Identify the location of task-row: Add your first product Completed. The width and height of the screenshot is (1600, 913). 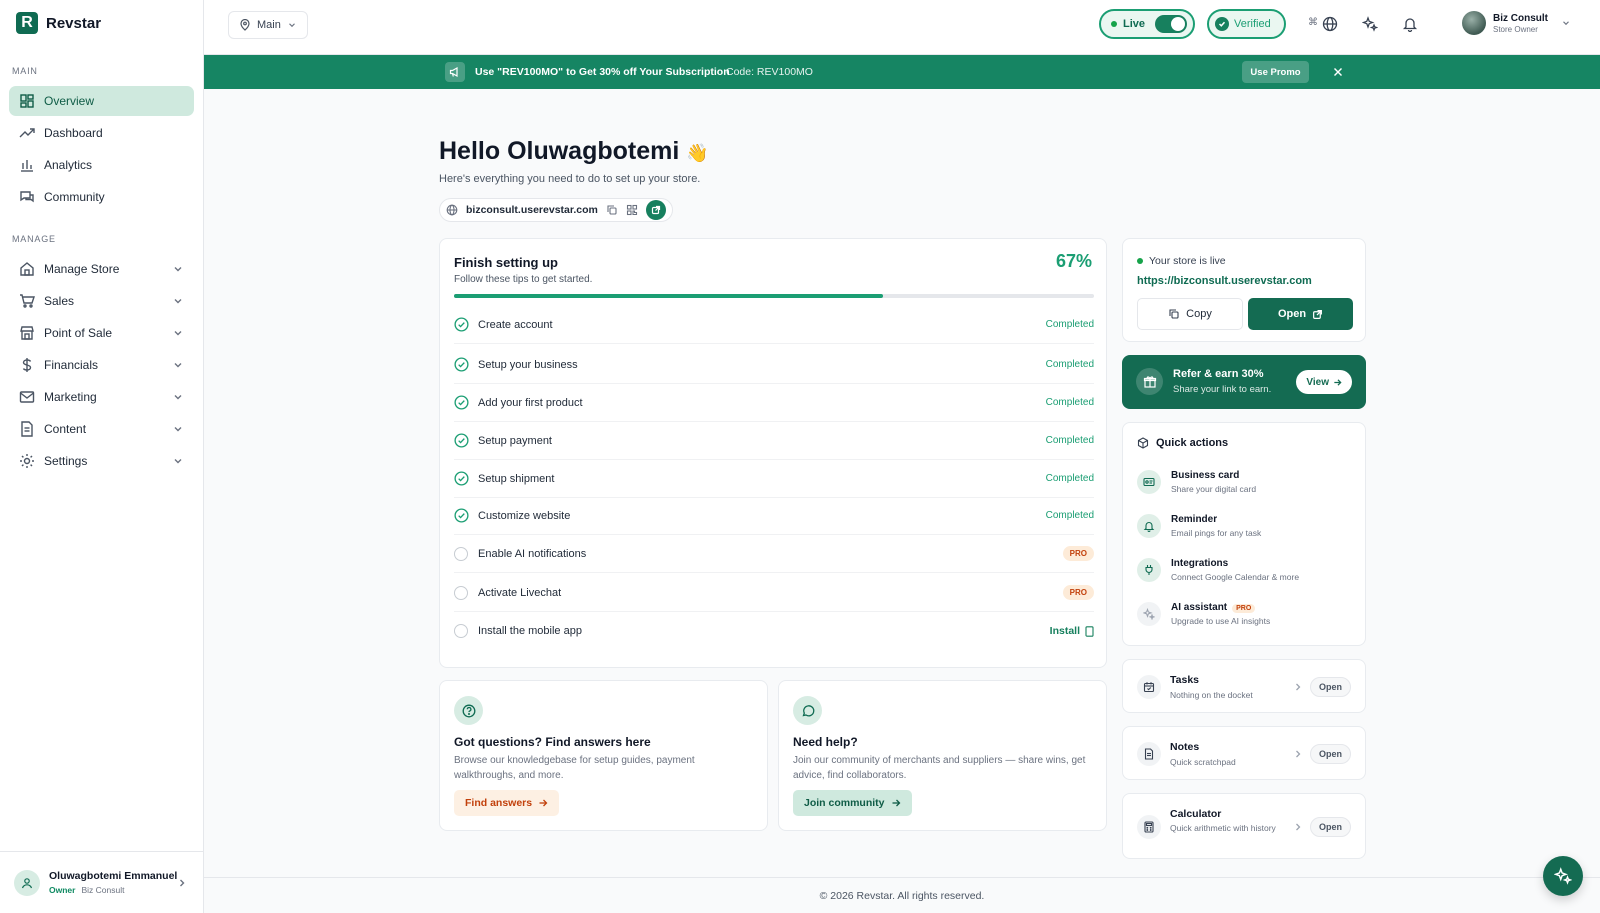
(774, 403).